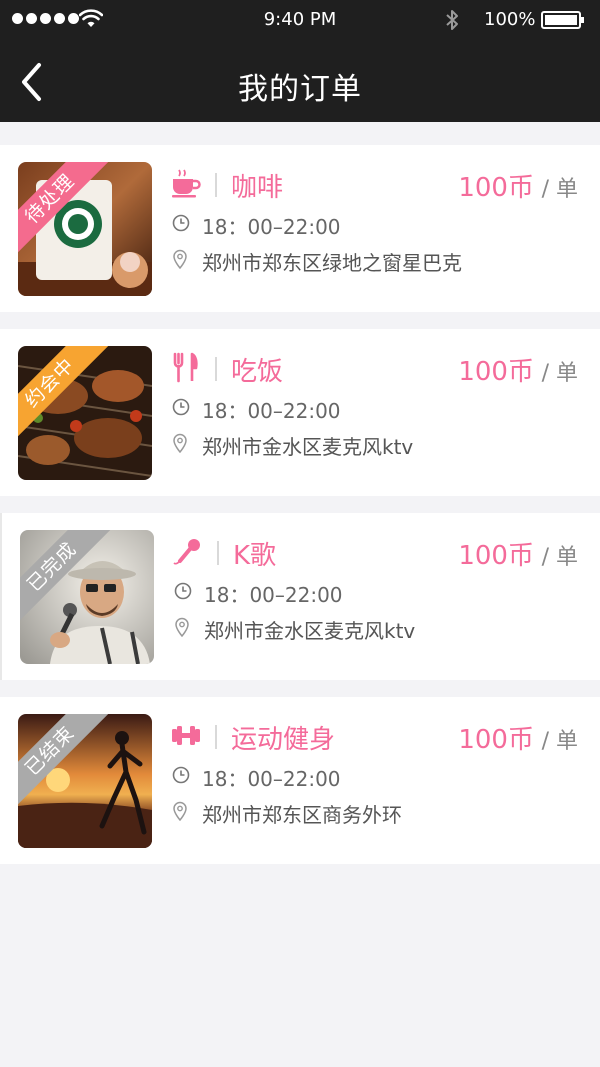  What do you see at coordinates (302, 815) in the screenshot?
I see `order-location: 郑州市郑东区商务外环` at bounding box center [302, 815].